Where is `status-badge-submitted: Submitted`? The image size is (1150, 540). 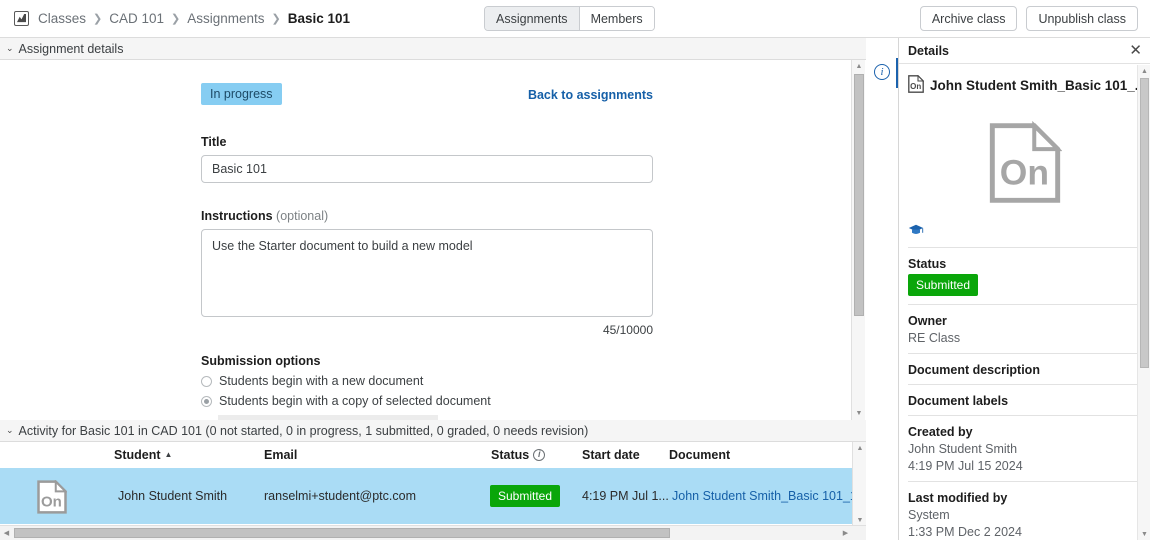 status-badge-submitted: Submitted is located at coordinates (943, 285).